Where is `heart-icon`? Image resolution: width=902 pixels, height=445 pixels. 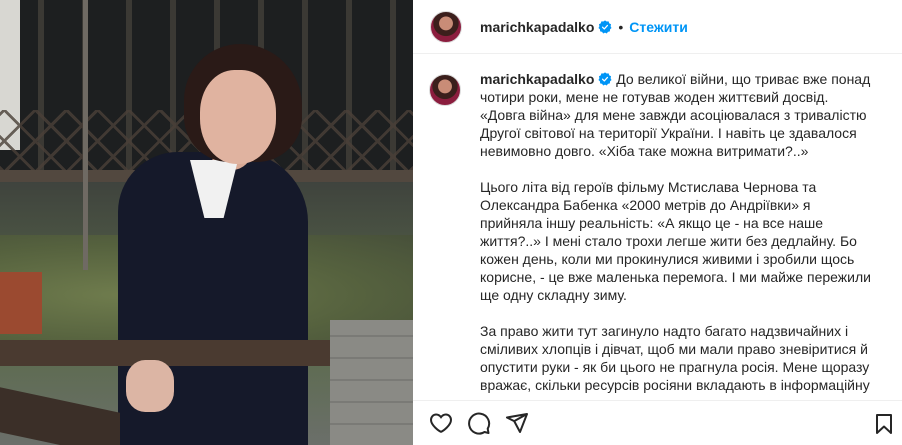
heart-icon is located at coordinates (441, 423).